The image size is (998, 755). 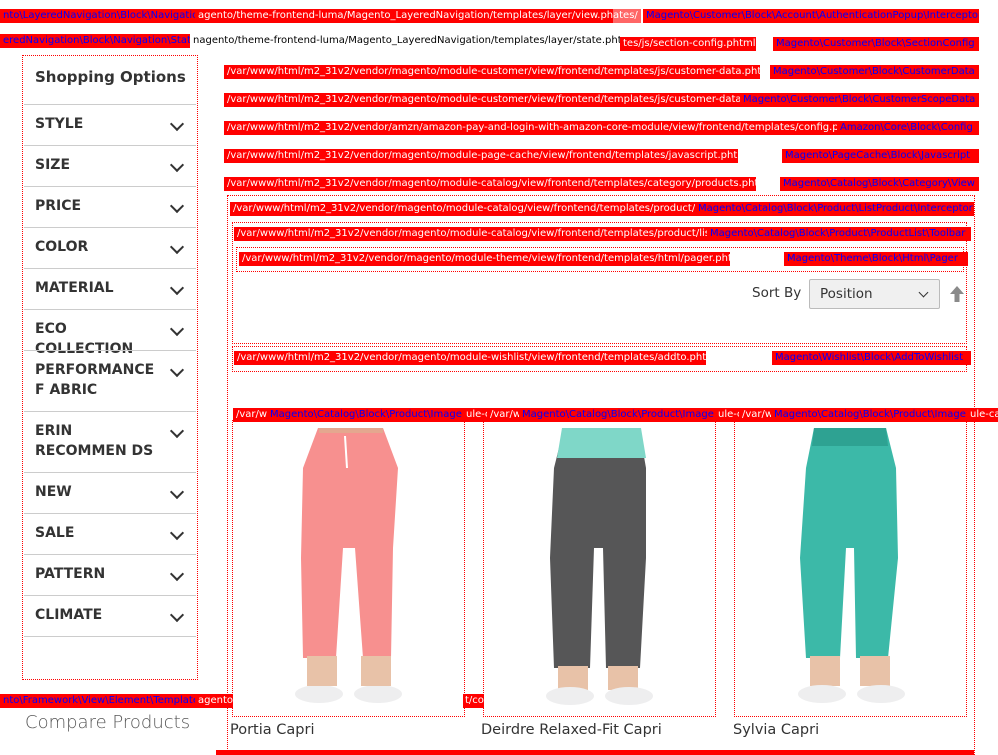 What do you see at coordinates (55, 533) in the screenshot?
I see `filter-label: SALE` at bounding box center [55, 533].